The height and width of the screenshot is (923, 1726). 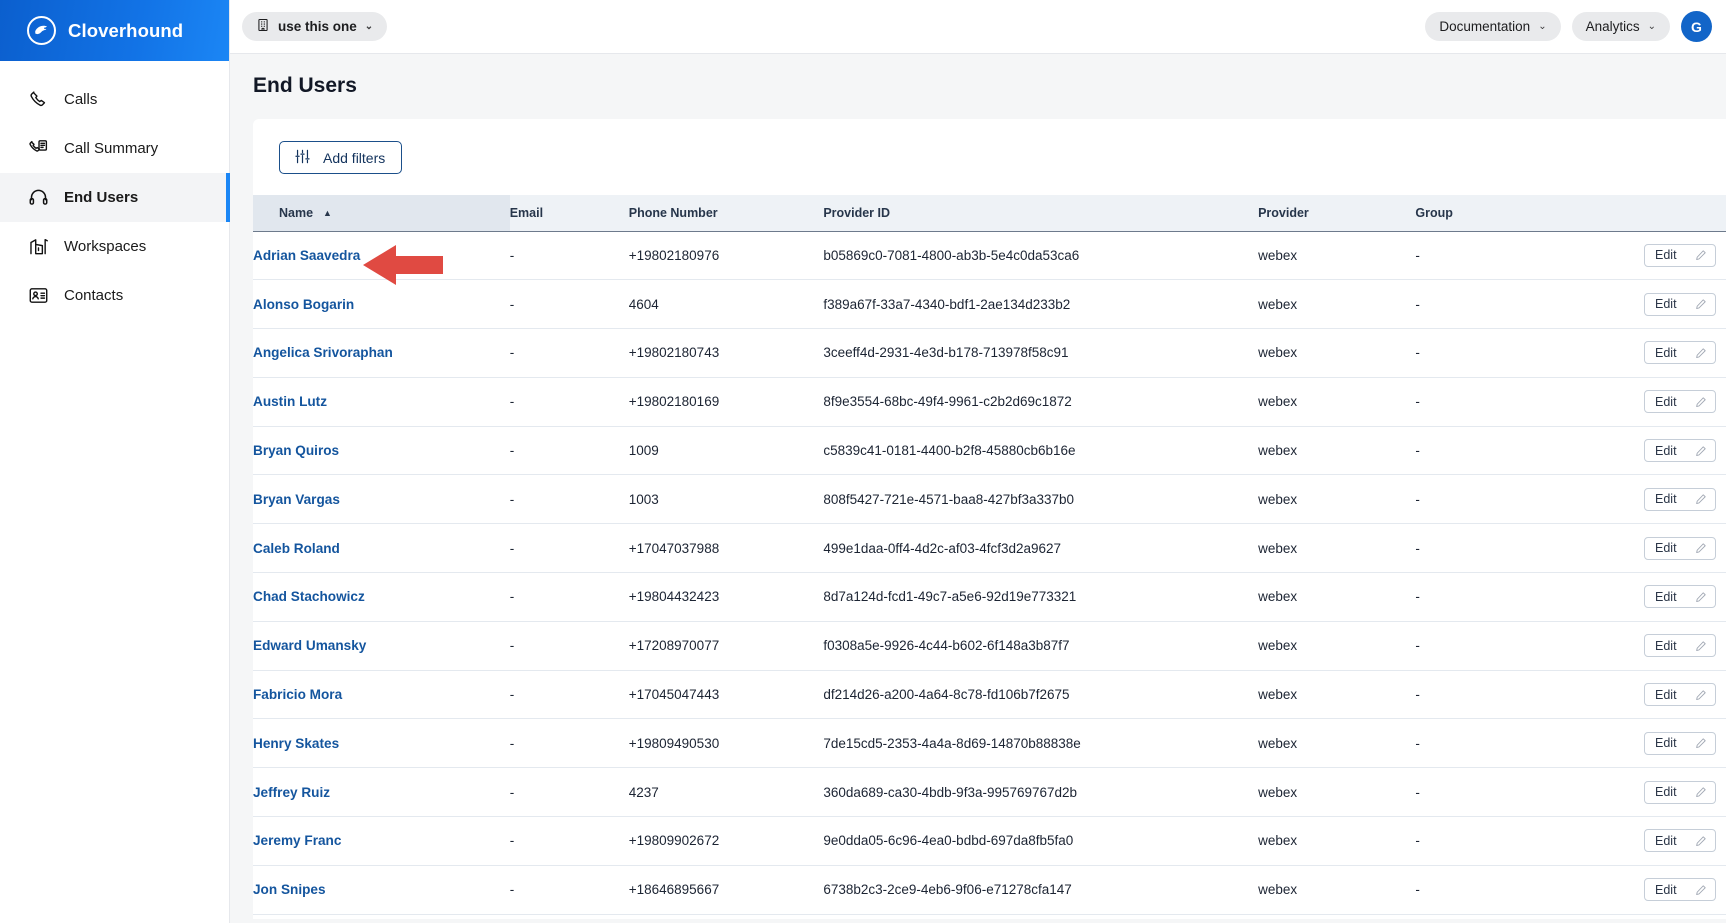 What do you see at coordinates (726, 256) in the screenshot?
I see `cell-phone-number: +19802180976` at bounding box center [726, 256].